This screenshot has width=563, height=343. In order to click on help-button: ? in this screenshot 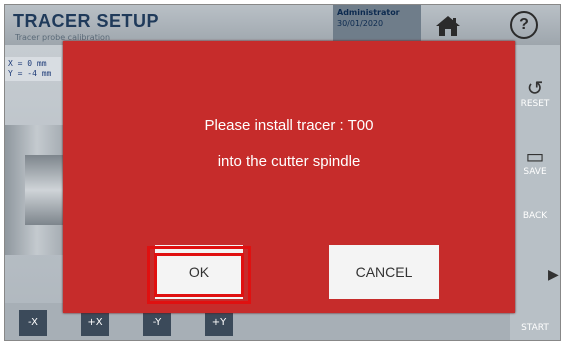, I will do `click(524, 25)`.